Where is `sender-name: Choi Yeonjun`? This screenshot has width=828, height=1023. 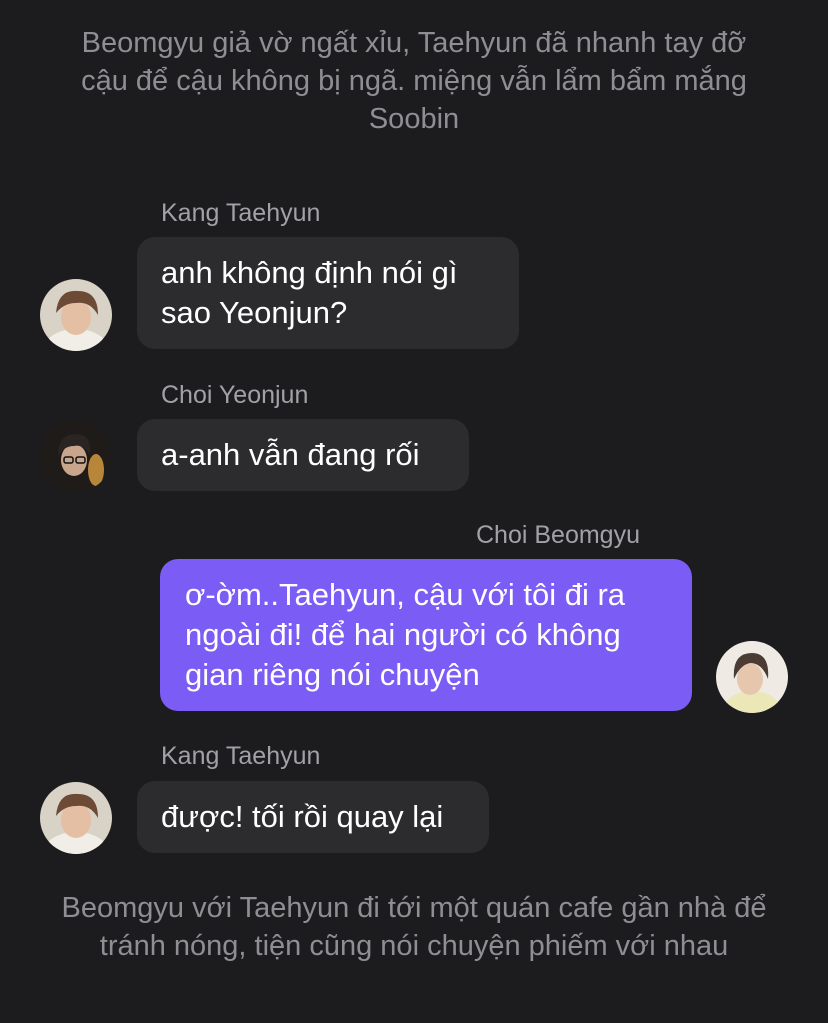 sender-name: Choi Yeonjun is located at coordinates (235, 395).